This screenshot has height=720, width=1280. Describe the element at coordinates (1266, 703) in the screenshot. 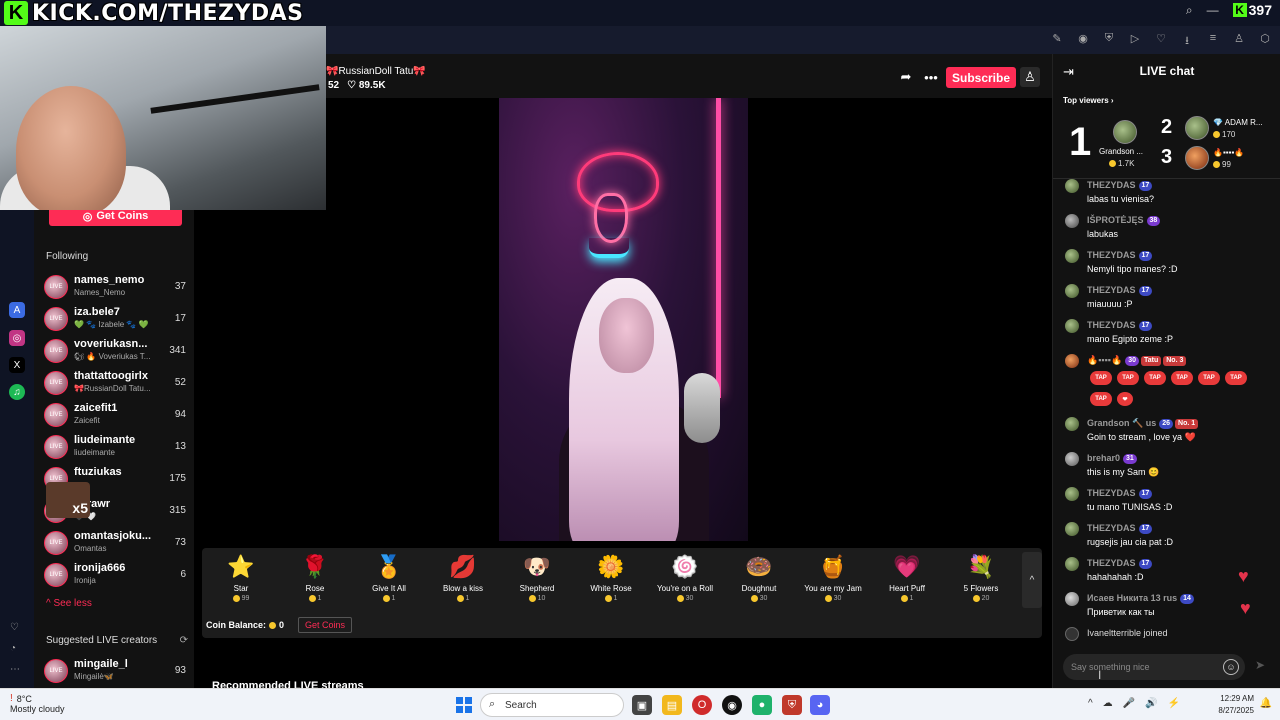

I see `notification-icon: 🔔` at that location.